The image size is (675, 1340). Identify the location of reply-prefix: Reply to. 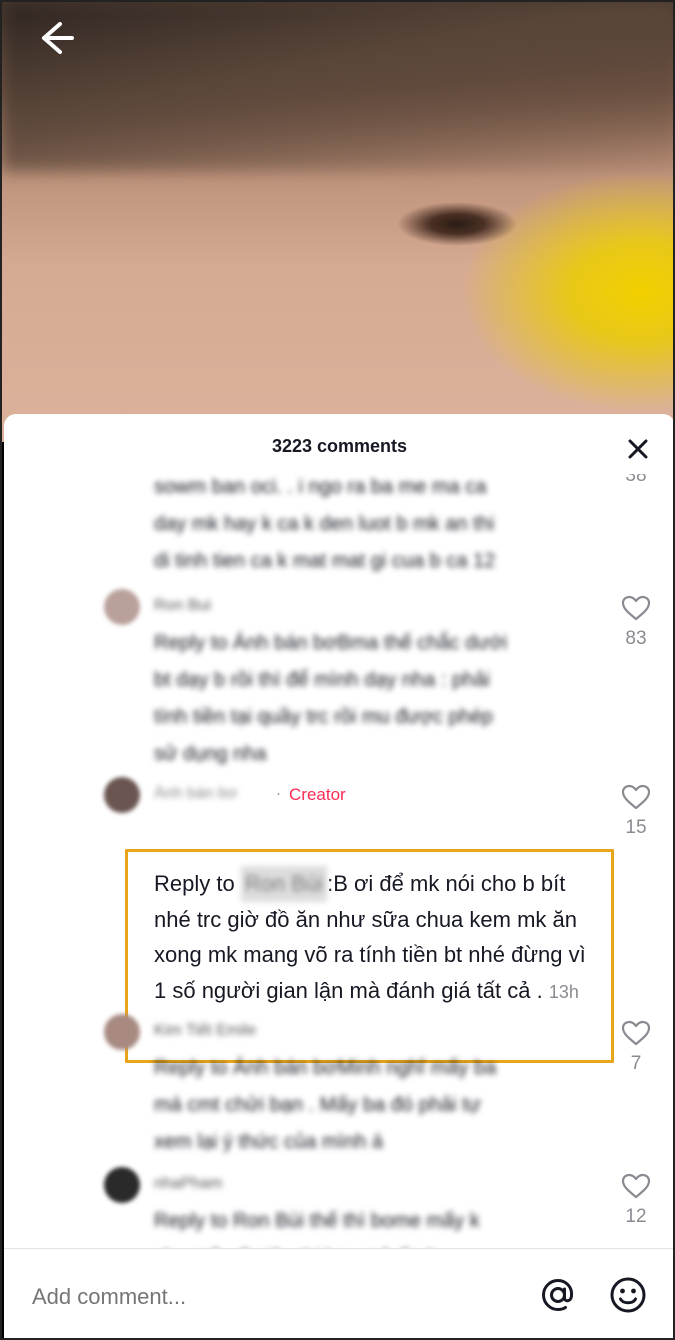
(197, 883).